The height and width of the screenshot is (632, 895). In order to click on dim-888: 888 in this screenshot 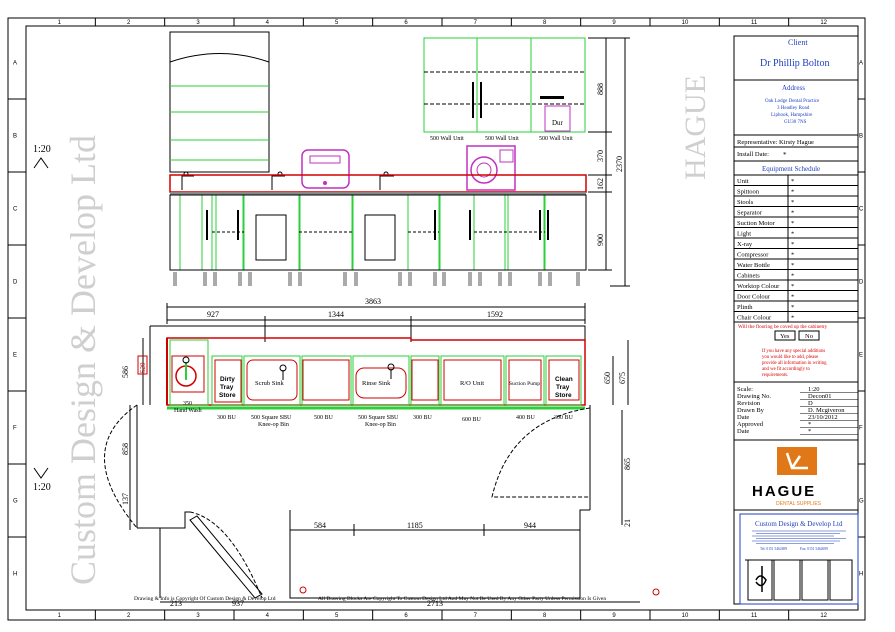, I will do `click(600, 89)`.